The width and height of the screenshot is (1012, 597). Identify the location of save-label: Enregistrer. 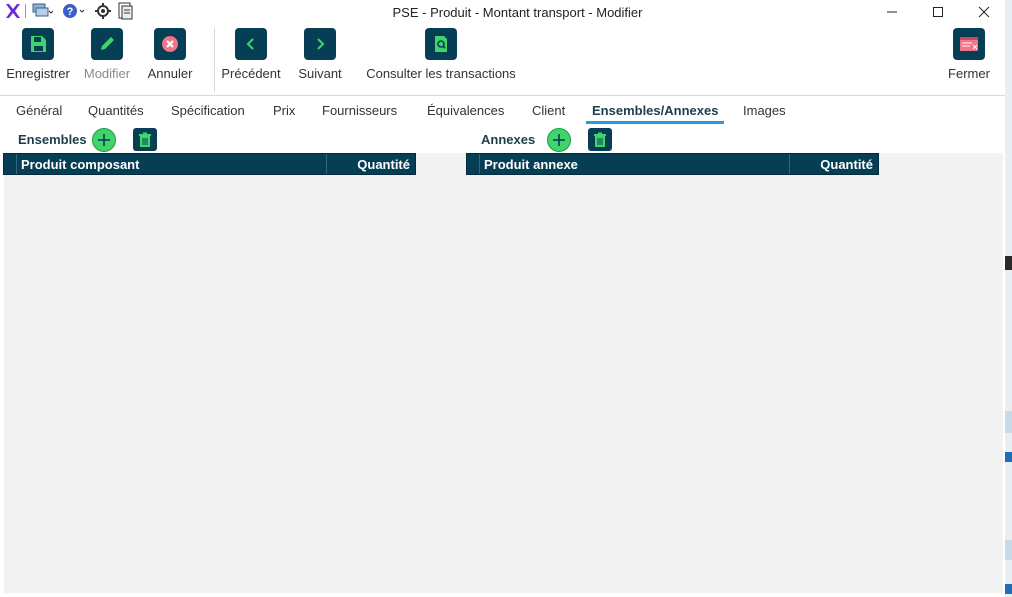
(38, 73).